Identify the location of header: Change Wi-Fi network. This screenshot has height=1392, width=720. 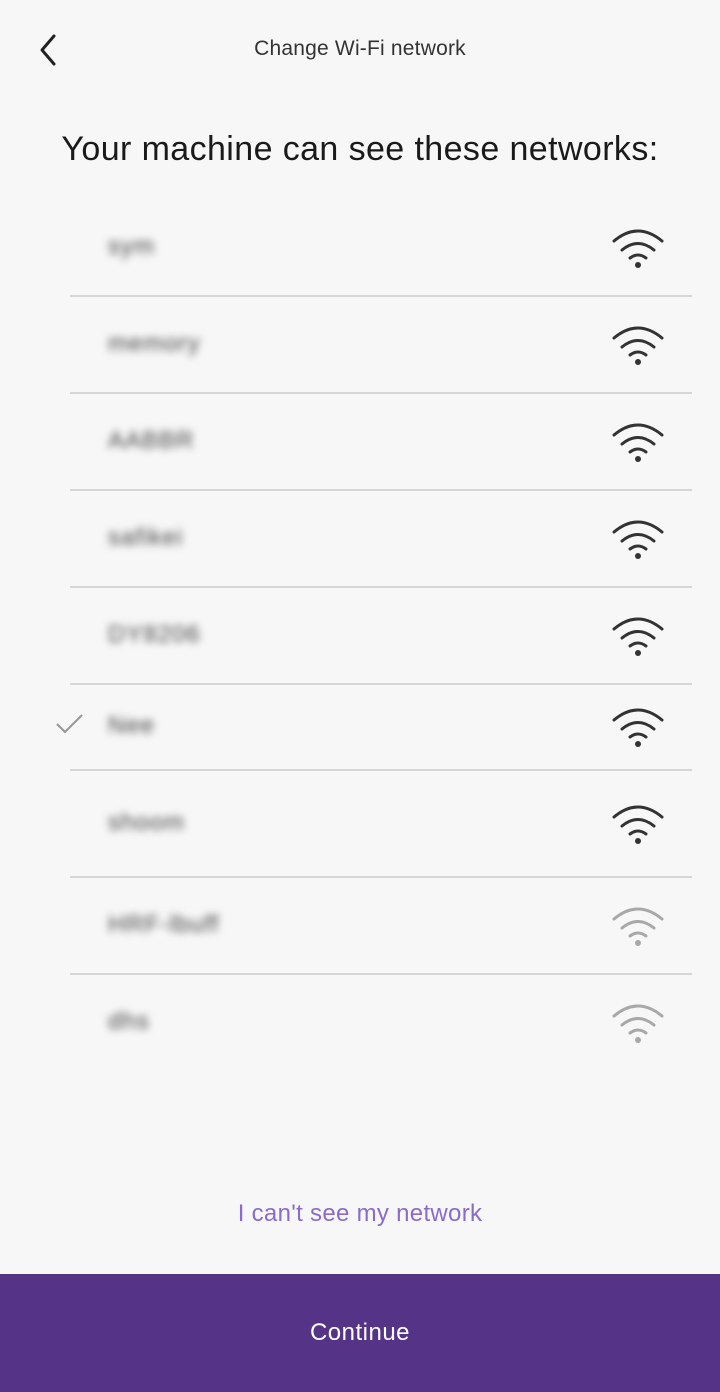
(360, 50).